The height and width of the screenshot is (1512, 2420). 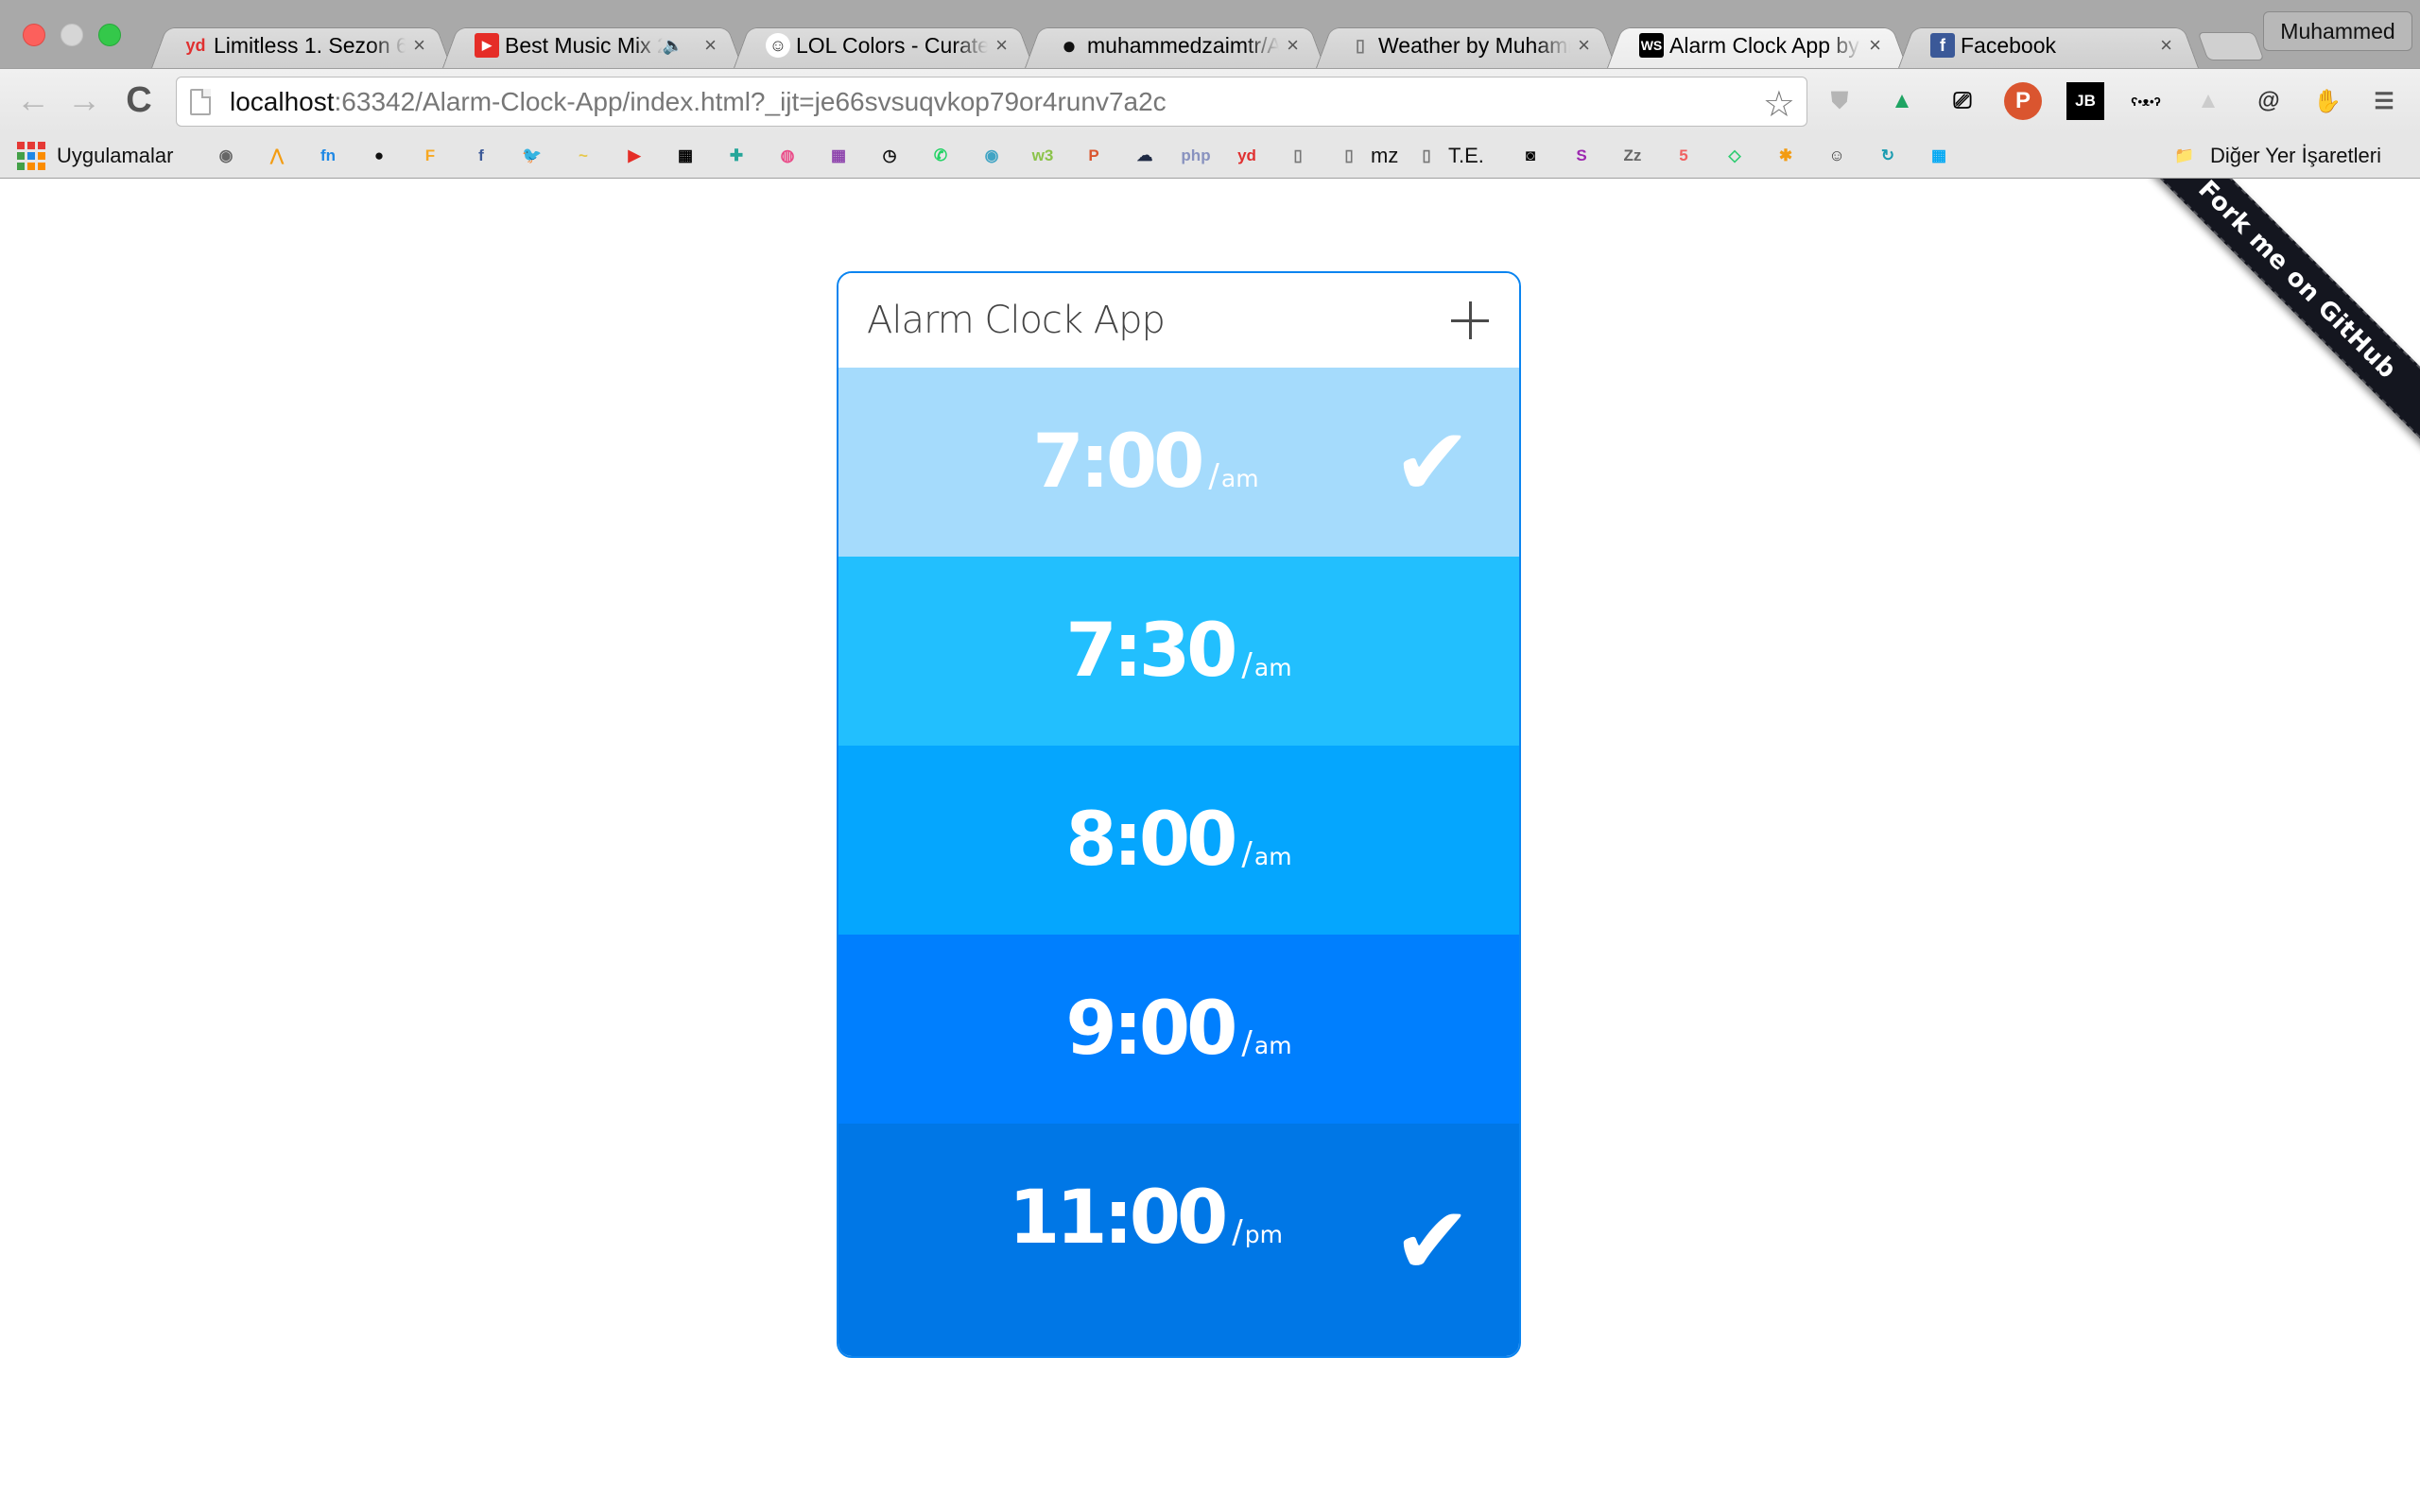 I want to click on bookmark-yd: yd, so click(x=1247, y=156).